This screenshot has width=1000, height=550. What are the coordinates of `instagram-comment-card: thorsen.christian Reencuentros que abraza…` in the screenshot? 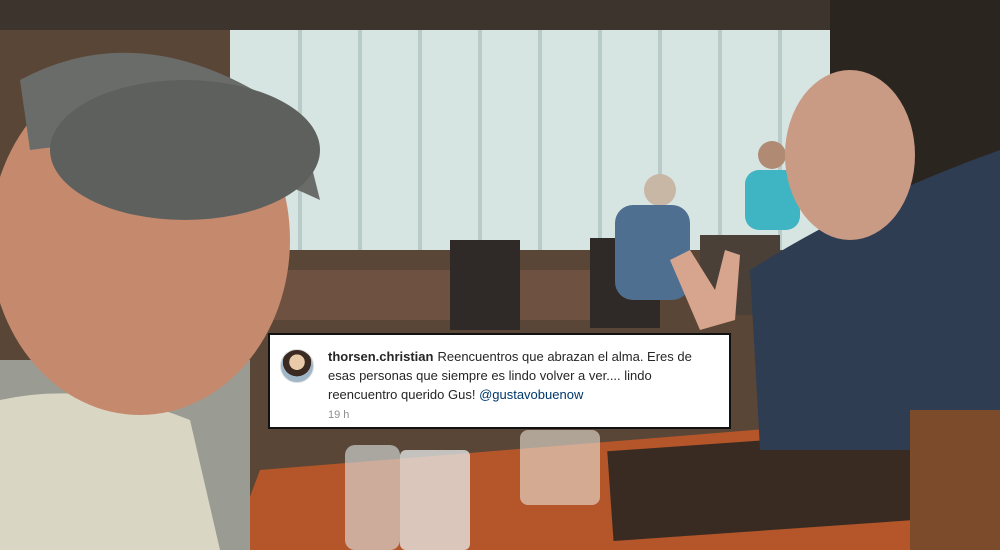 It's located at (499, 381).